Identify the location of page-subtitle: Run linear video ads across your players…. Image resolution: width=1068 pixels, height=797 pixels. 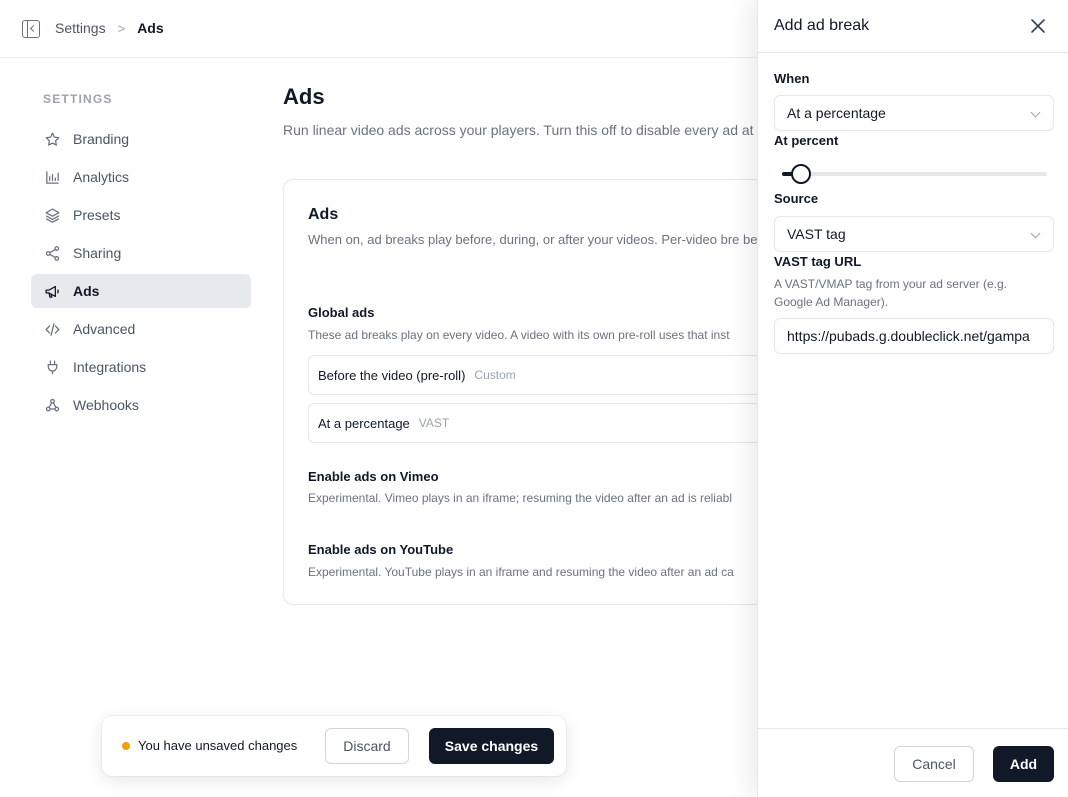
(528, 130).